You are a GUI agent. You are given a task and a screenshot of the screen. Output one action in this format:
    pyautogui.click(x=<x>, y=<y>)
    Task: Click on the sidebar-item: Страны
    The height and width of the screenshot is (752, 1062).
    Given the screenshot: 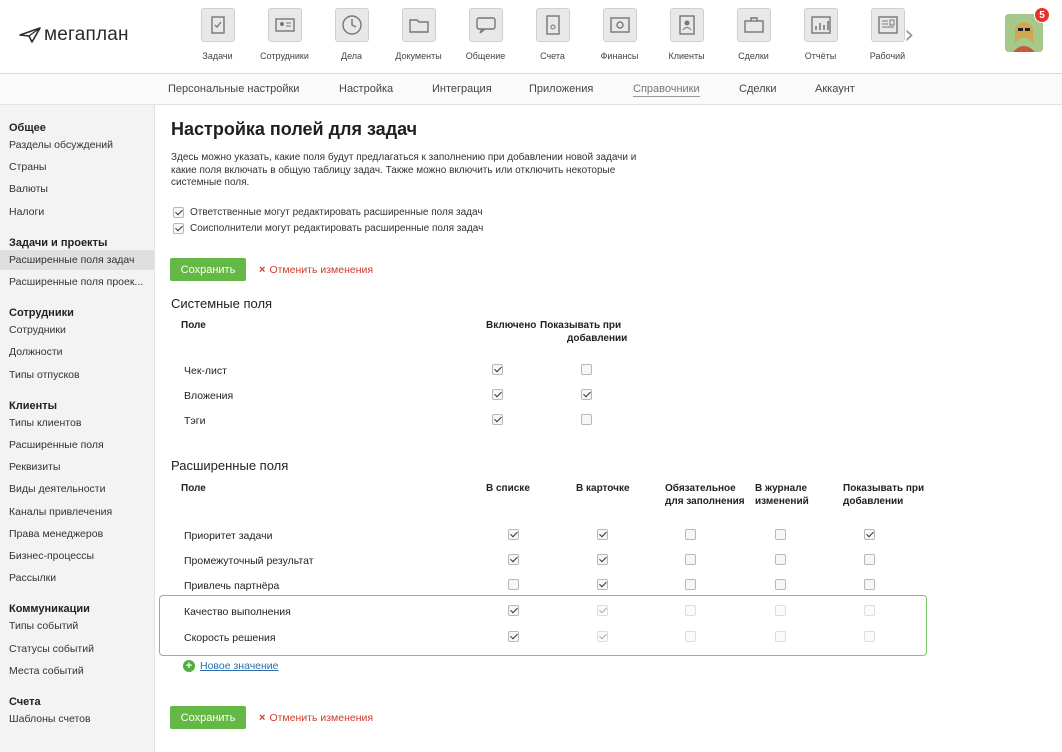 What is the action you would take?
    pyautogui.click(x=77, y=167)
    